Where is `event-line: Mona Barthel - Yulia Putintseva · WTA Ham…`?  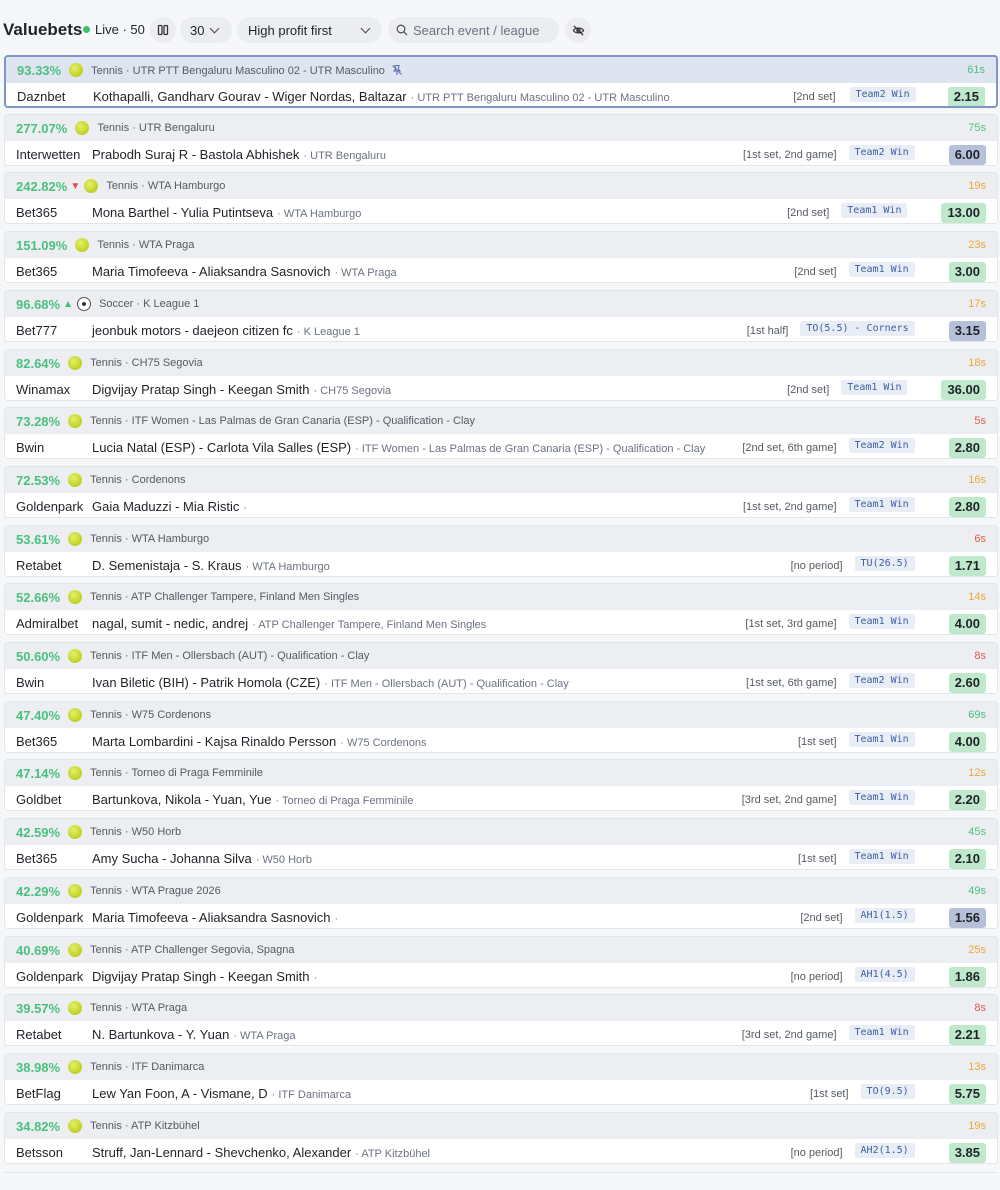
event-line: Mona Barthel - Yulia Putintseva · WTA Ham… is located at coordinates (226, 212).